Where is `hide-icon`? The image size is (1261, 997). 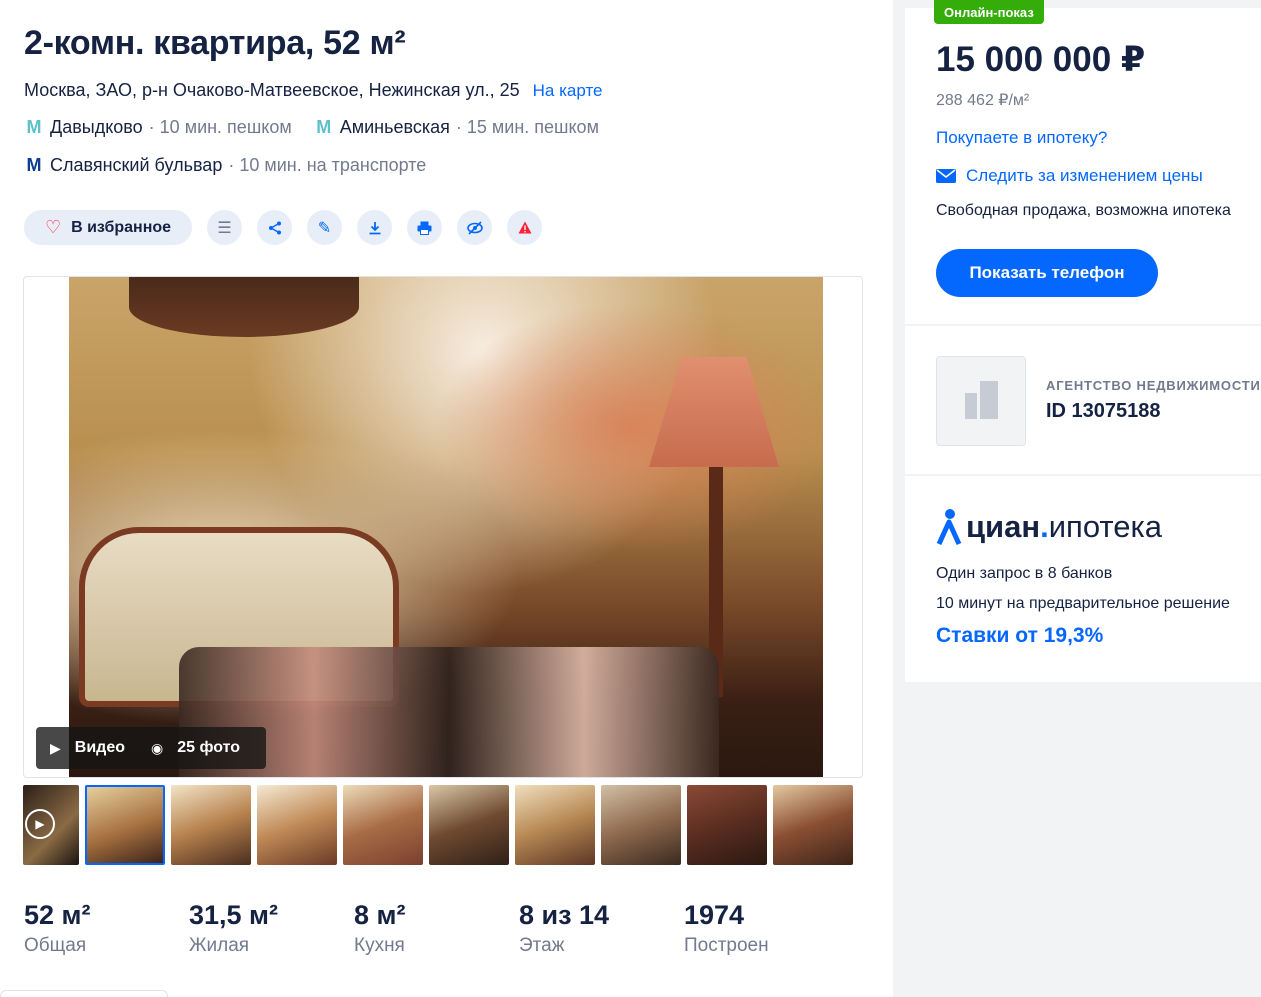
hide-icon is located at coordinates (474, 227).